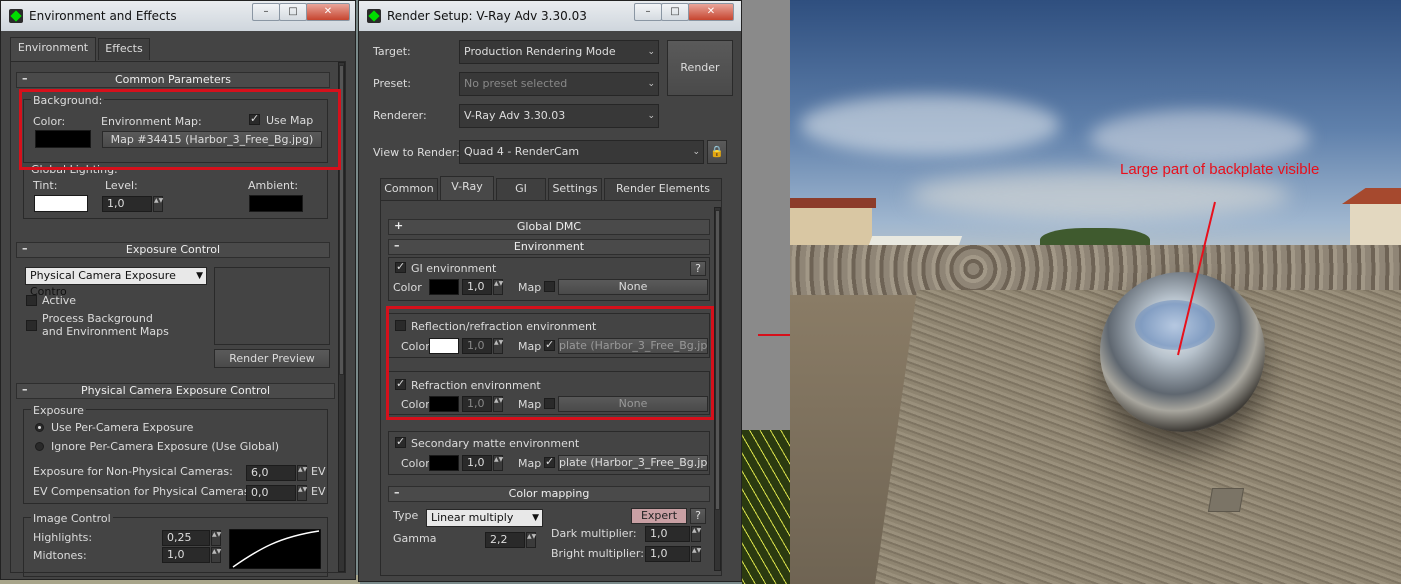 Image resolution: width=1401 pixels, height=584 pixels. Describe the element at coordinates (505, 540) in the screenshot. I see `gamma-field: 2,2` at that location.